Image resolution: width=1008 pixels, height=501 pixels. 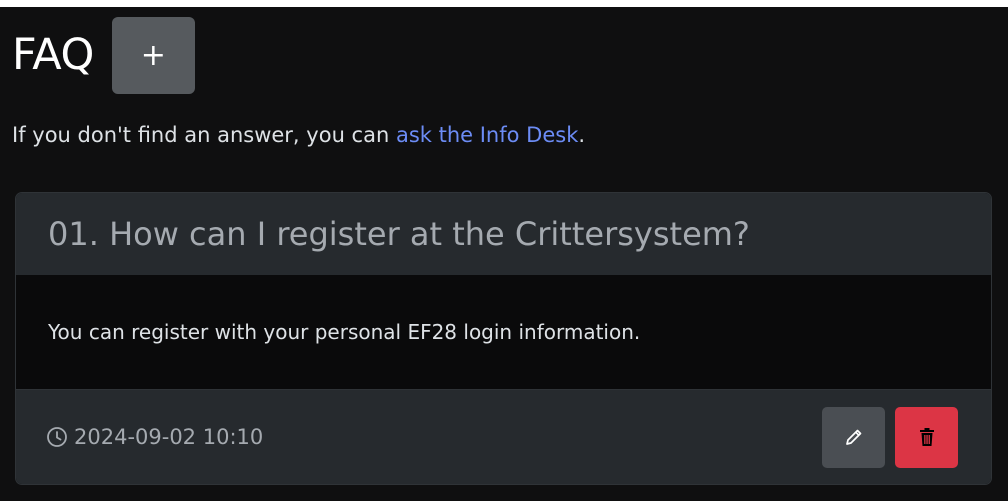 What do you see at coordinates (169, 437) in the screenshot?
I see `timestamp-text: 2024-09-02 10:10` at bounding box center [169, 437].